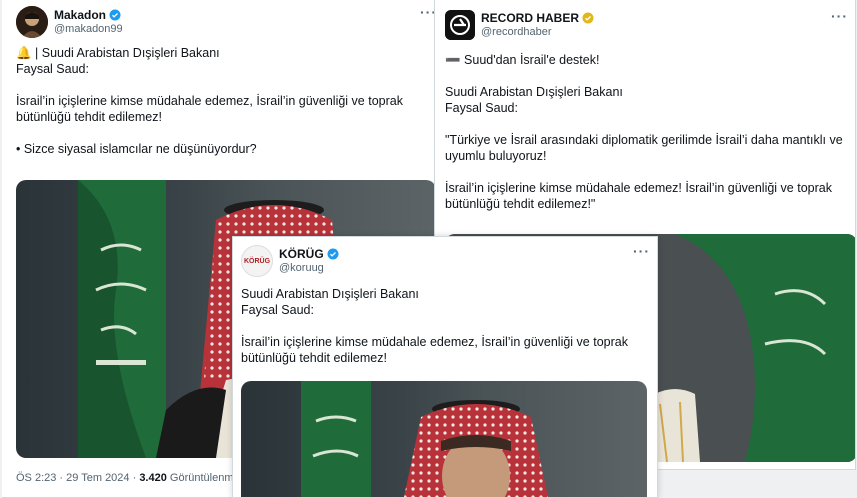  What do you see at coordinates (530, 18) in the screenshot?
I see `display-name: RECORD HABER` at bounding box center [530, 18].